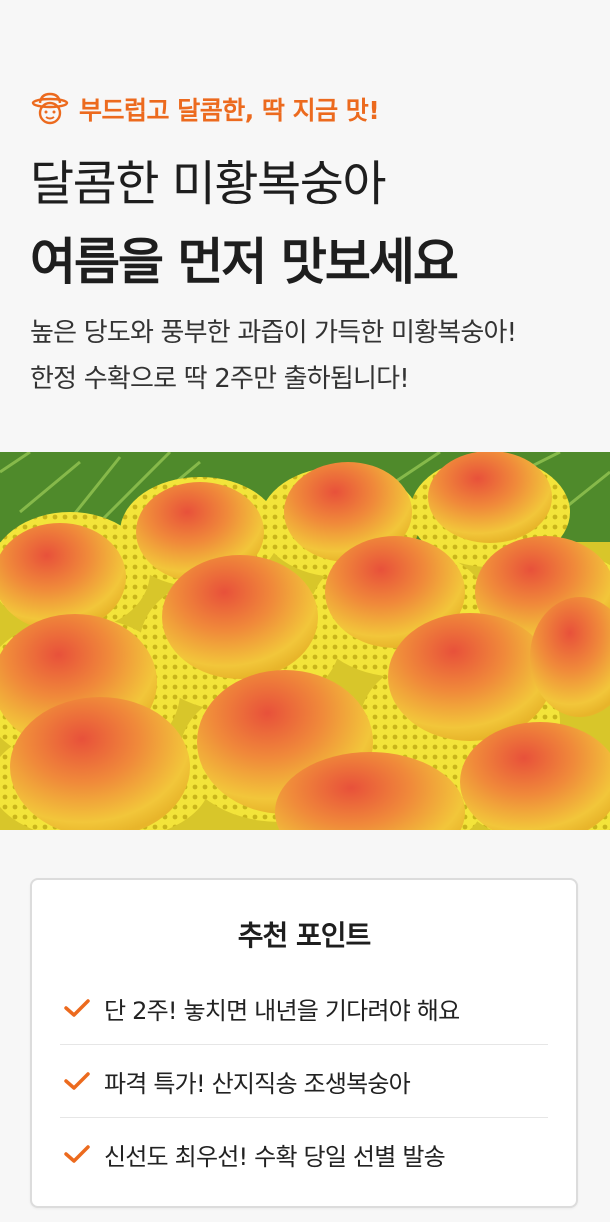 The width and height of the screenshot is (610, 1222). I want to click on list-item: 신선도 최우선! 수확 당일 선별 발송, so click(304, 1154).